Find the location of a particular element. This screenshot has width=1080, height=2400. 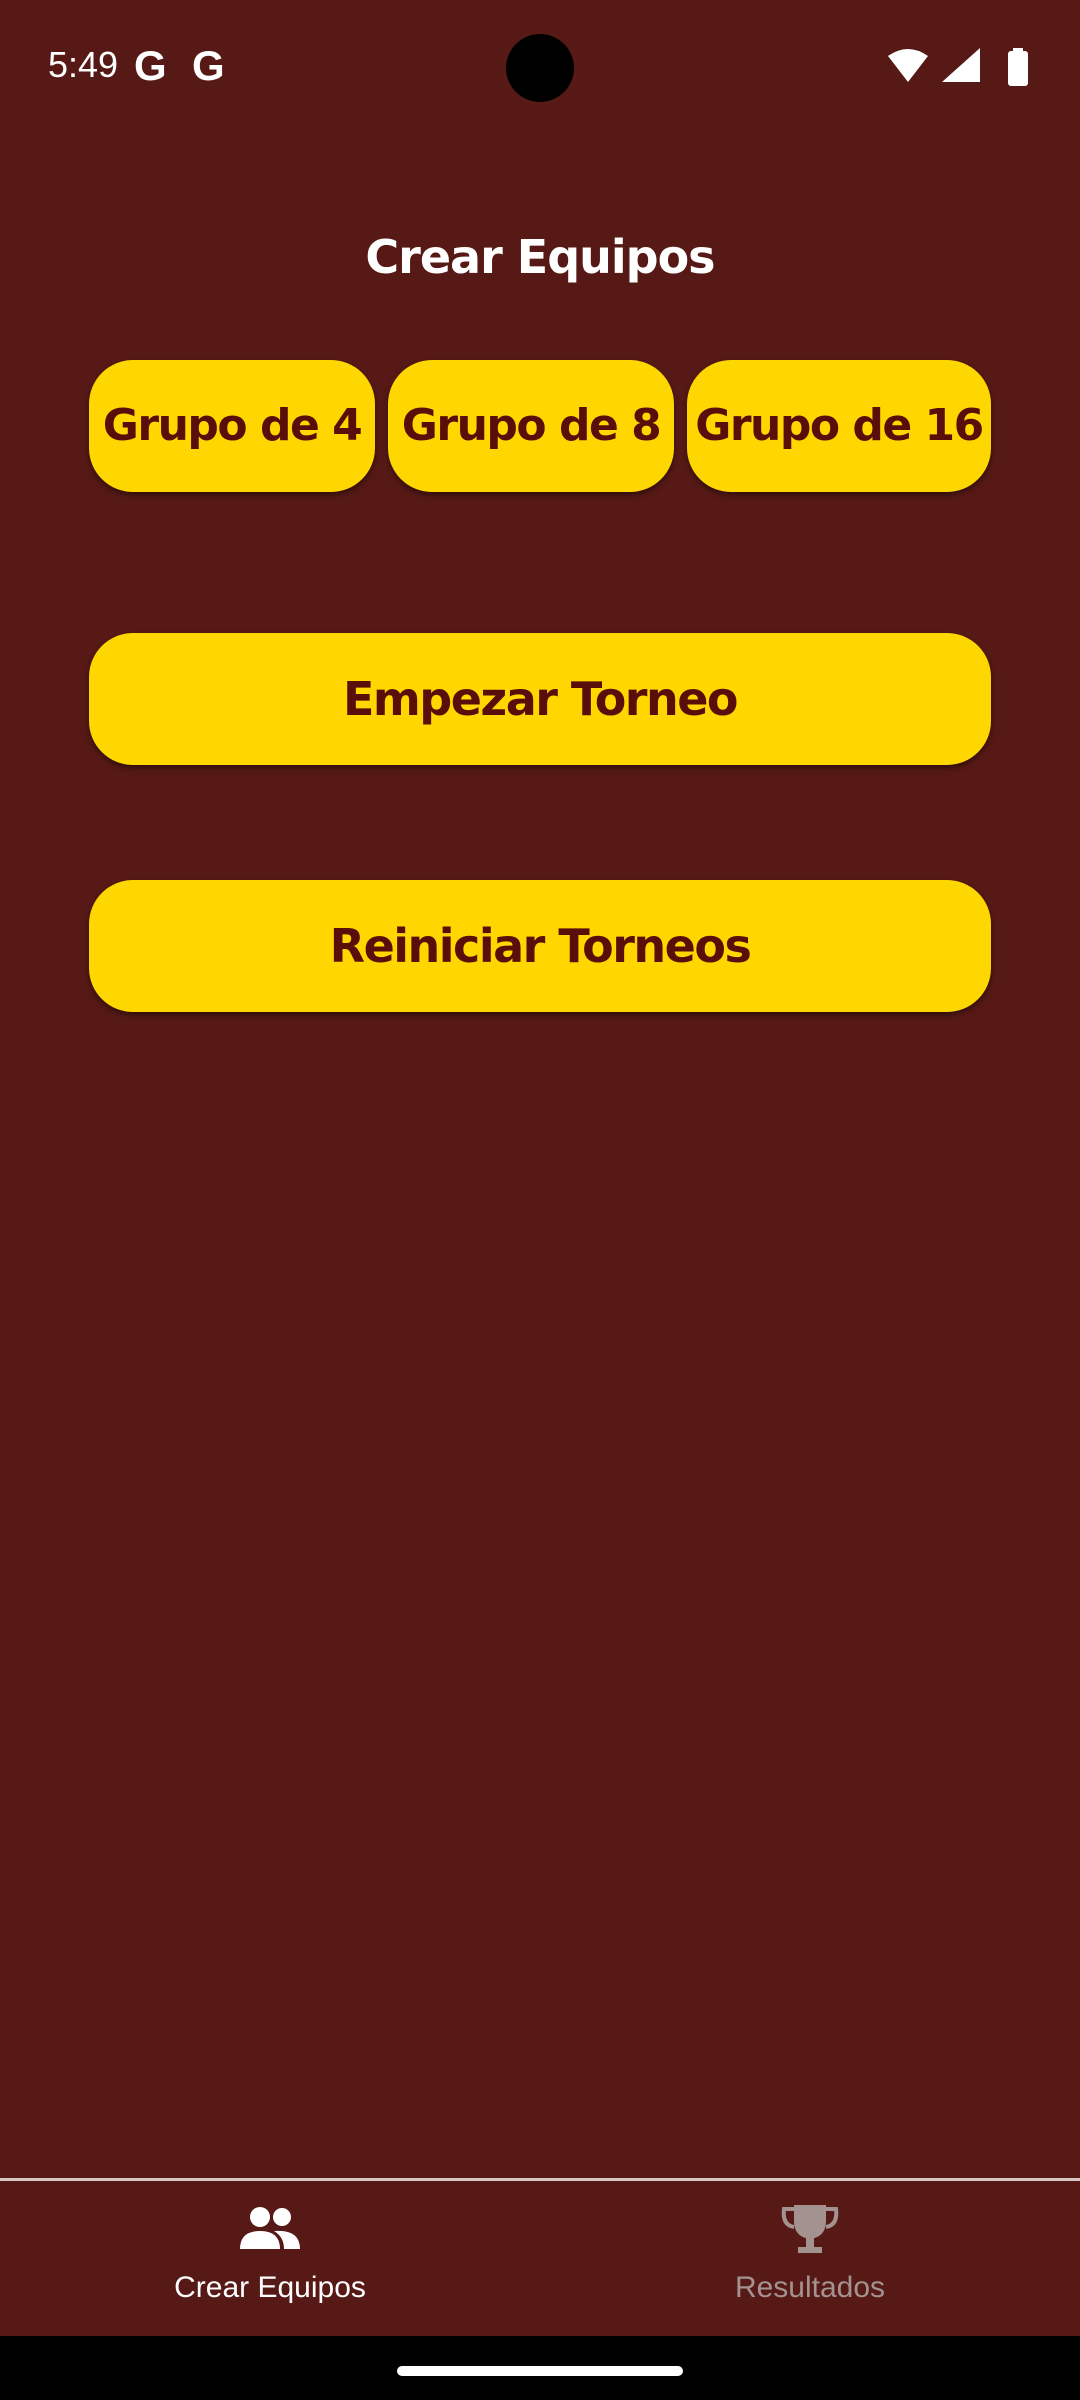

nav-label-resultados: Resultados is located at coordinates (810, 2287).